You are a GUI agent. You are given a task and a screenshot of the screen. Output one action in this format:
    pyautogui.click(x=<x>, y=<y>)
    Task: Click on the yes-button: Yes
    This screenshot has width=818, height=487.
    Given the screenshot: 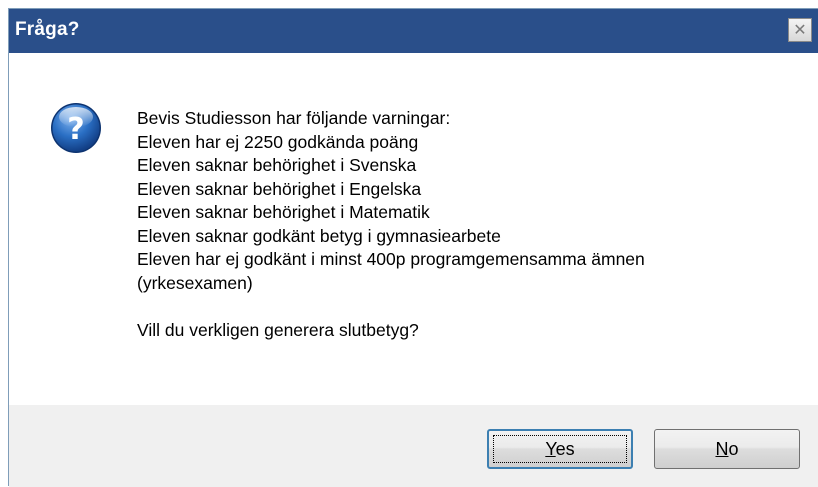 What is the action you would take?
    pyautogui.click(x=560, y=449)
    